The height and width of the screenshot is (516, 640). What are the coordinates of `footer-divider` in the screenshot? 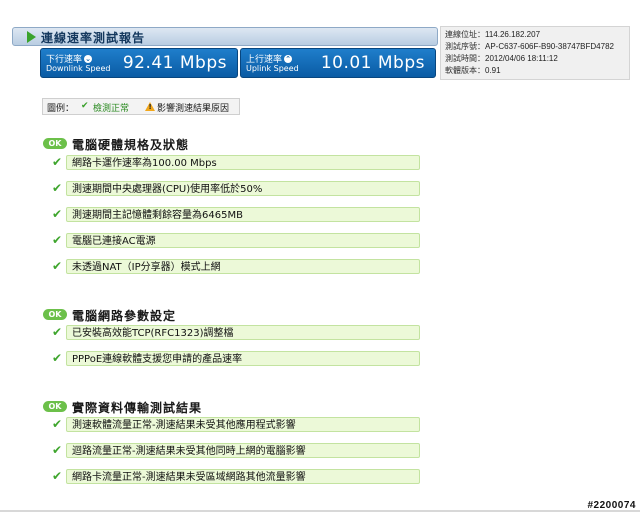 It's located at (320, 511).